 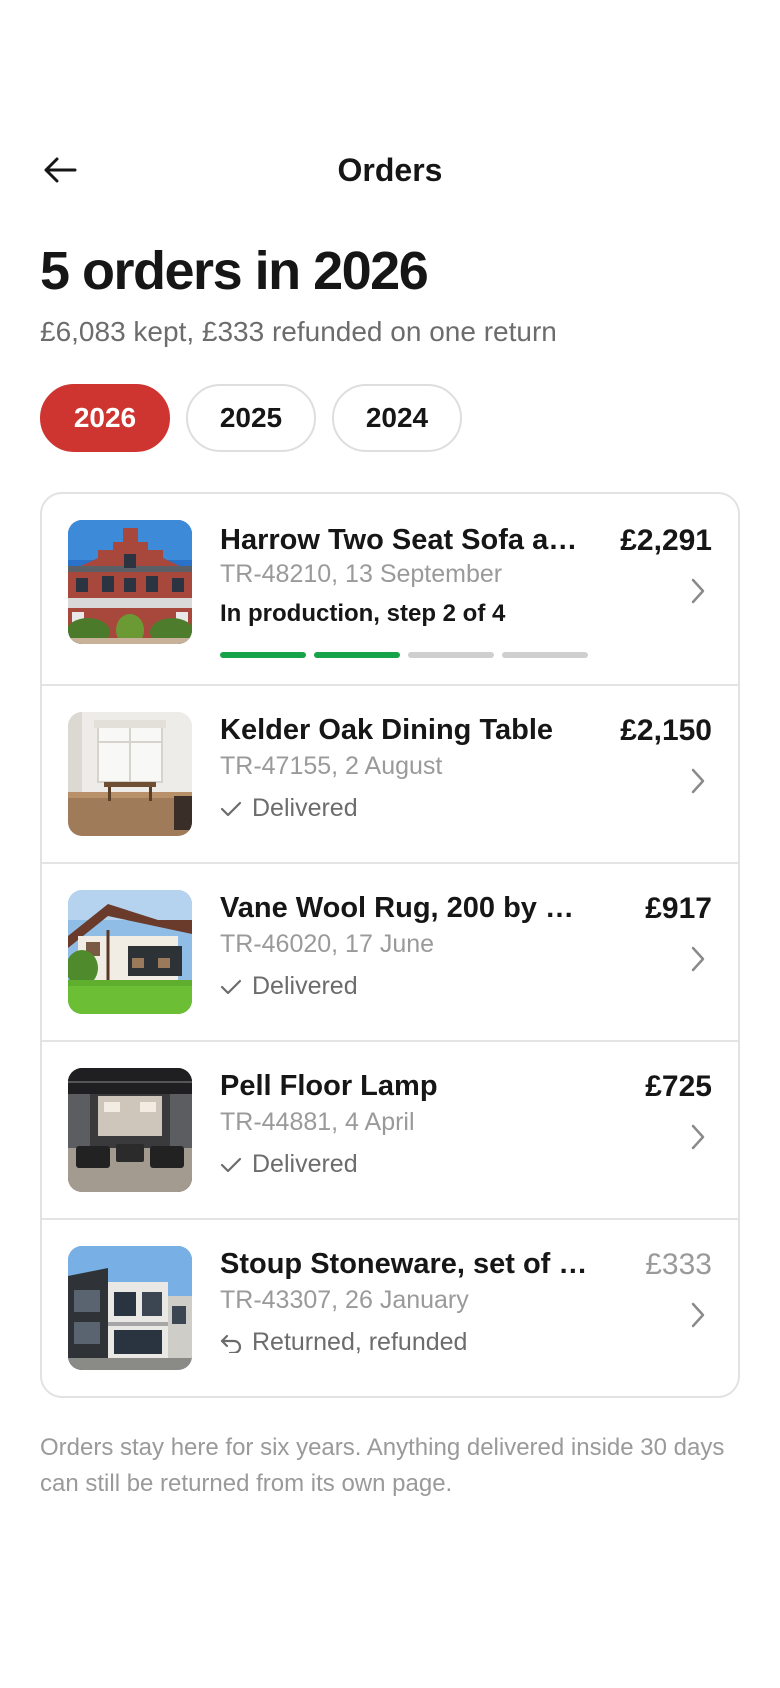 I want to click on return-icon, so click(x=231, y=1343).